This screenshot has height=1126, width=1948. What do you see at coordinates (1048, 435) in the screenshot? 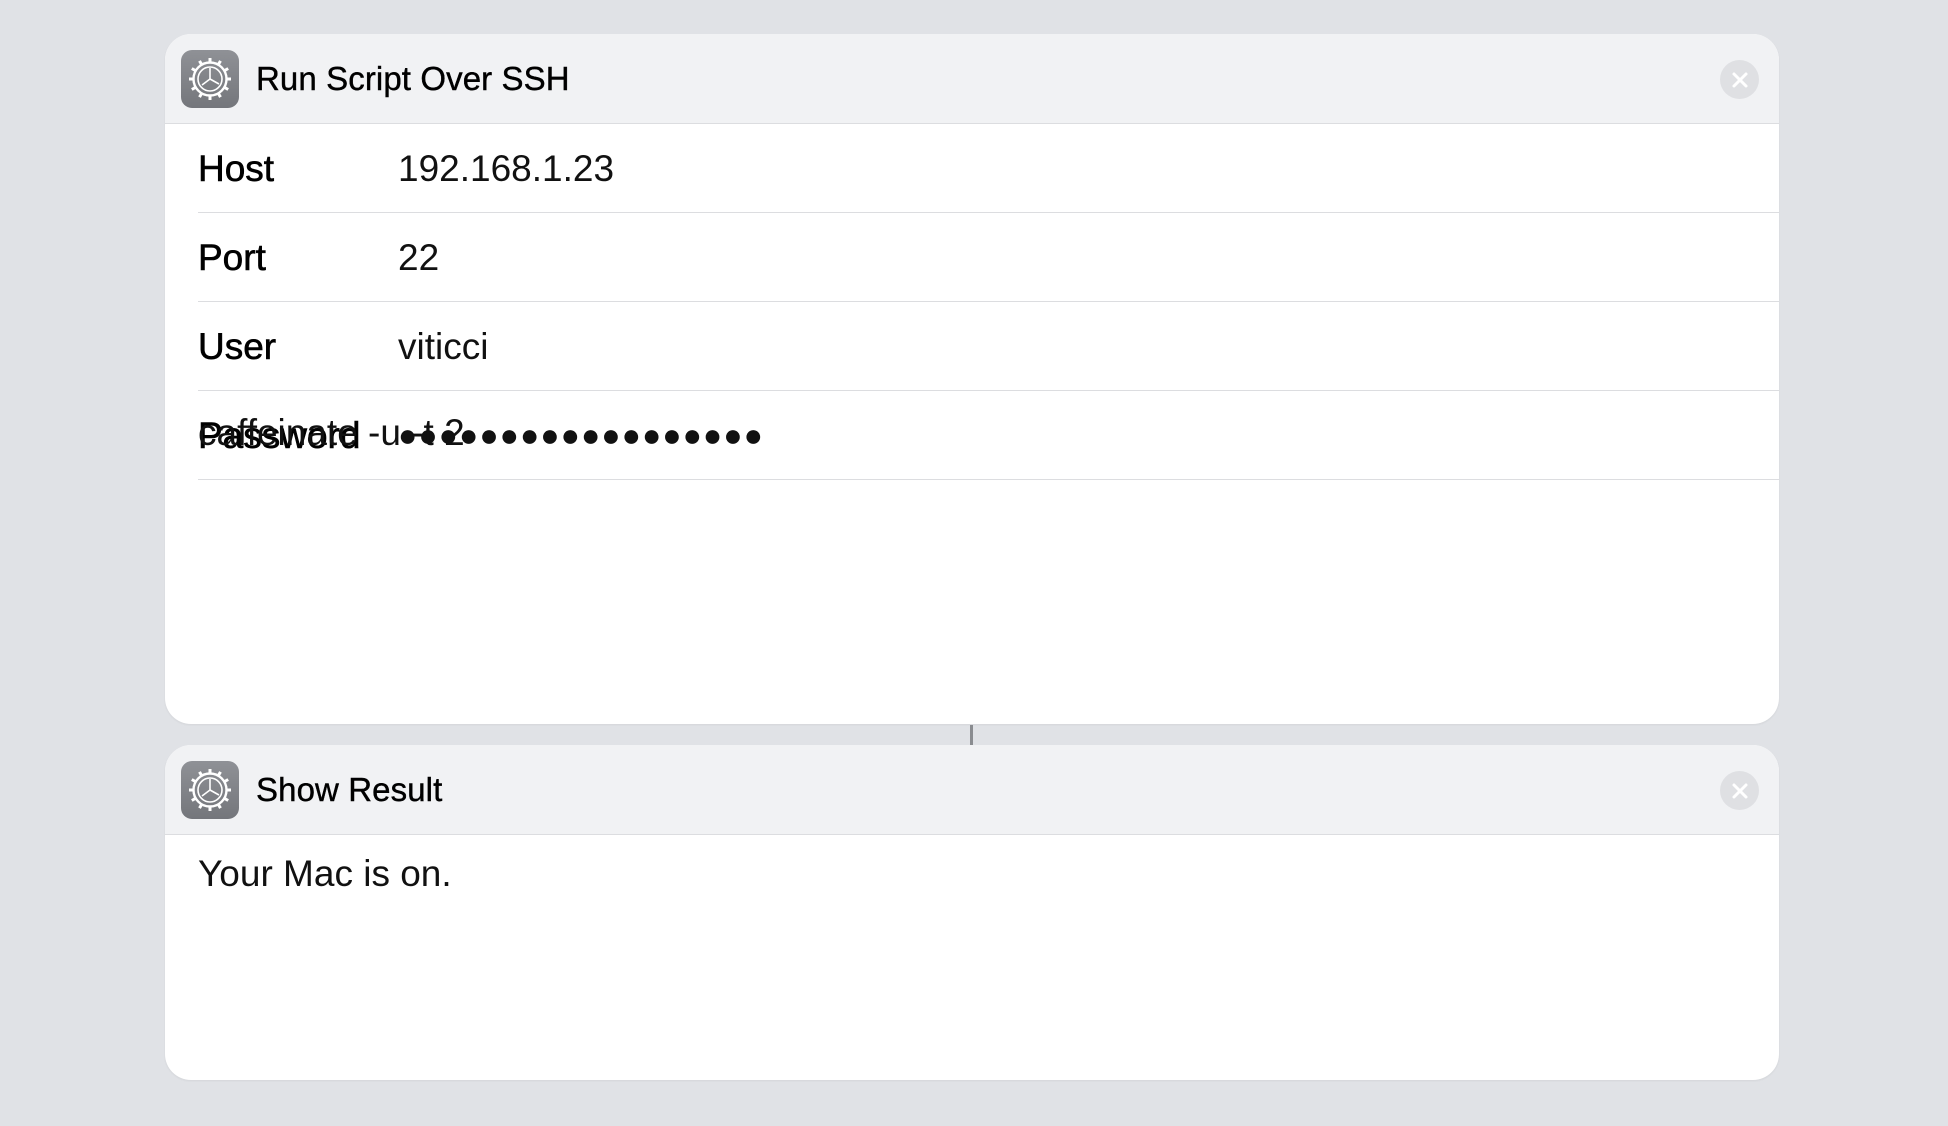
I see `password-field: ●●●●●●●●●●●●●●●●●●` at bounding box center [1048, 435].